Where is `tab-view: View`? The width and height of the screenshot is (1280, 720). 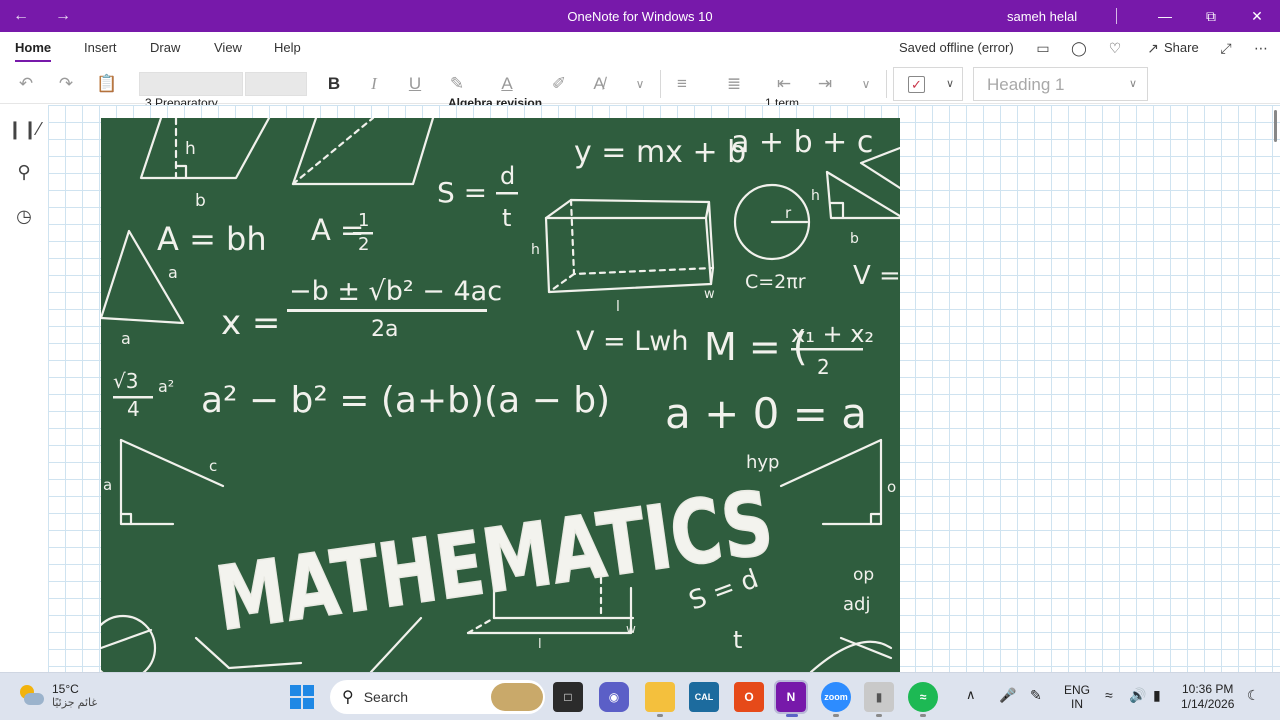
tab-view: View is located at coordinates (228, 47).